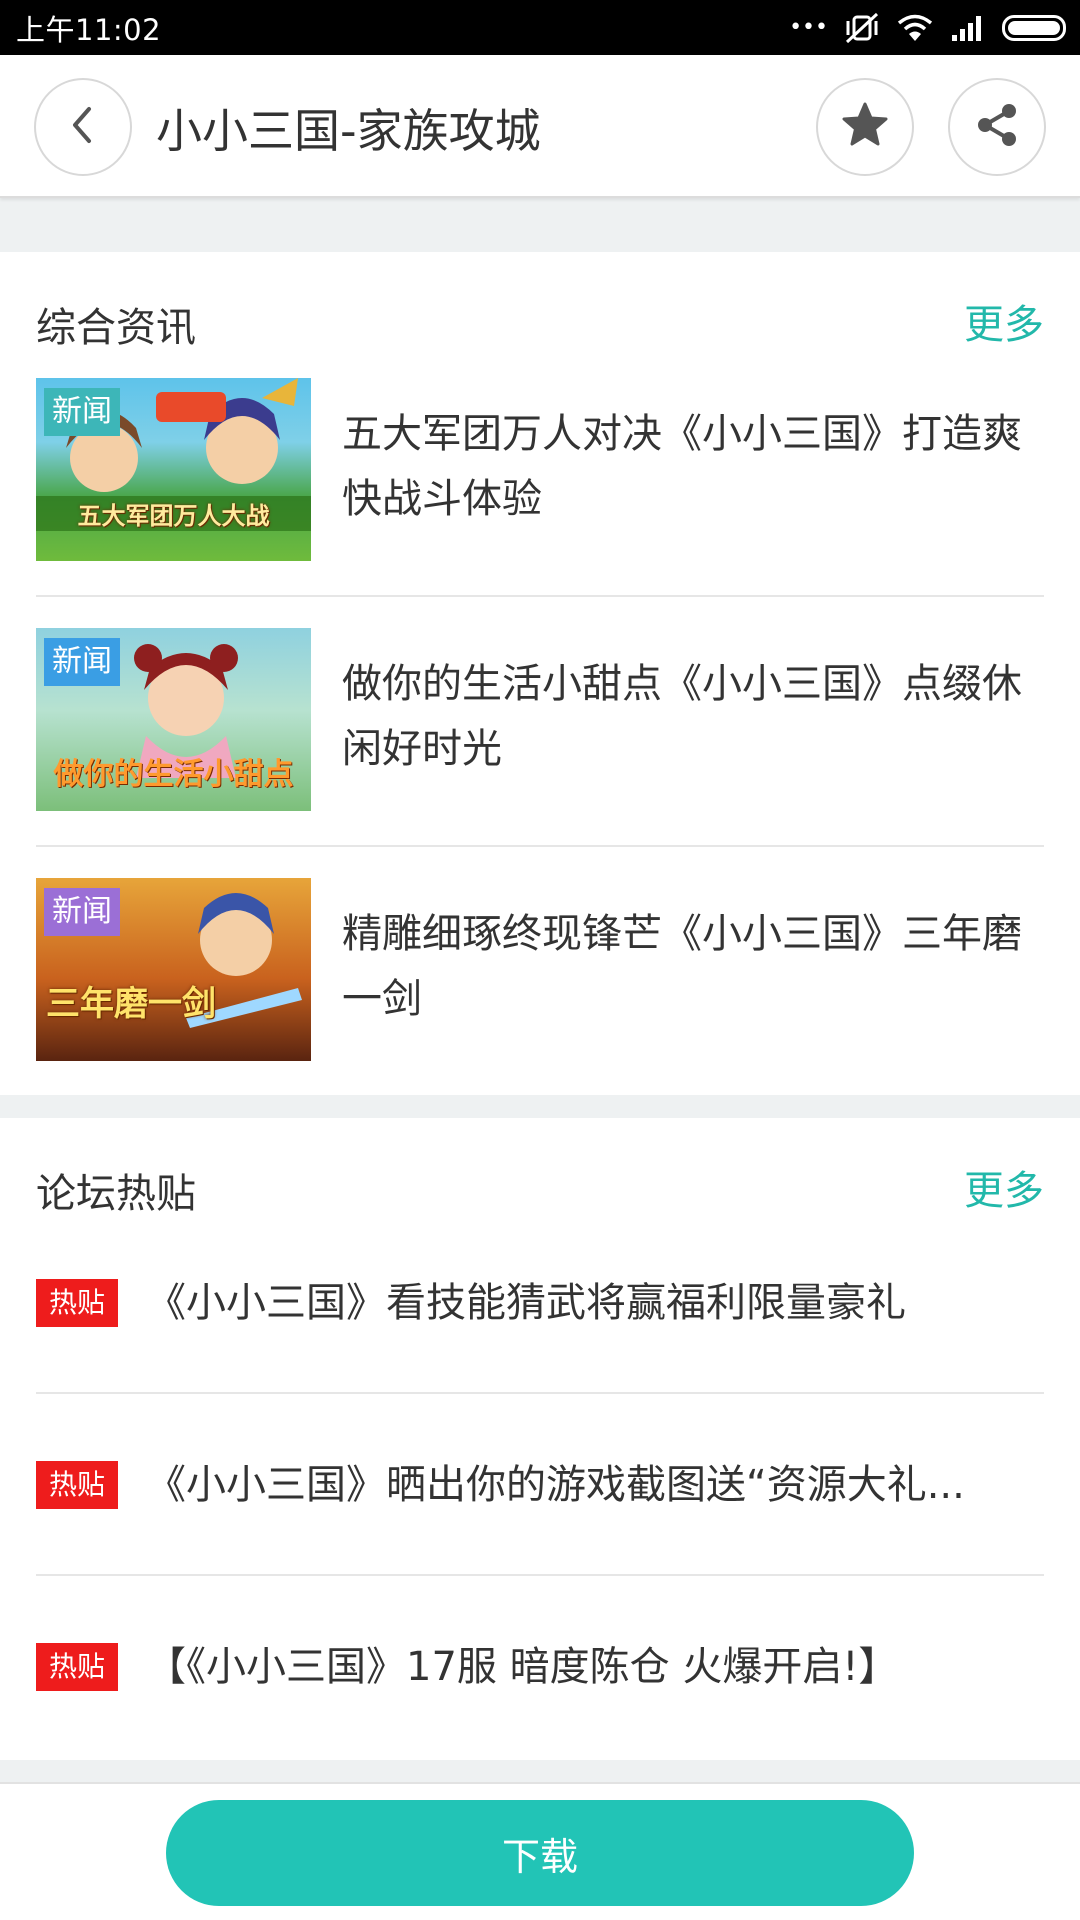  Describe the element at coordinates (173, 719) in the screenshot. I see `news-thumbnail: 新闻 做你的生活小甜点` at that location.